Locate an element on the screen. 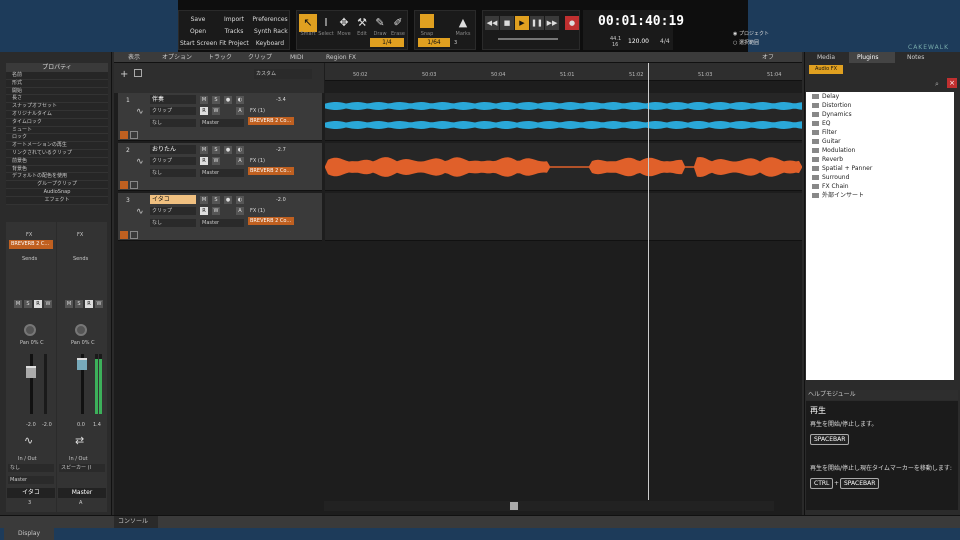 The image size is (960, 540). marks-icon: ▲ is located at coordinates (463, 23).